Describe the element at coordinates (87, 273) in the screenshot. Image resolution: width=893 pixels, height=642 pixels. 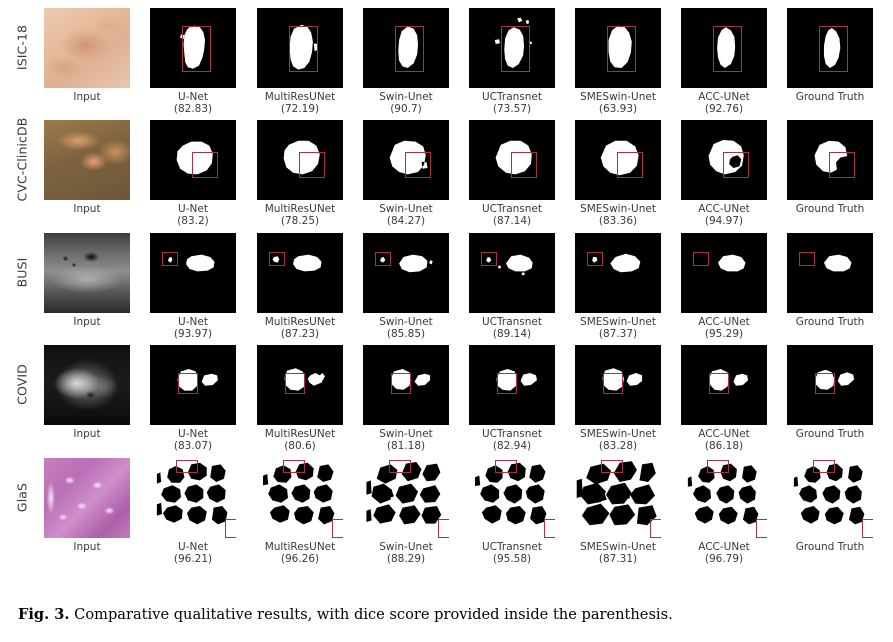
I see `panel-busi-input` at that location.